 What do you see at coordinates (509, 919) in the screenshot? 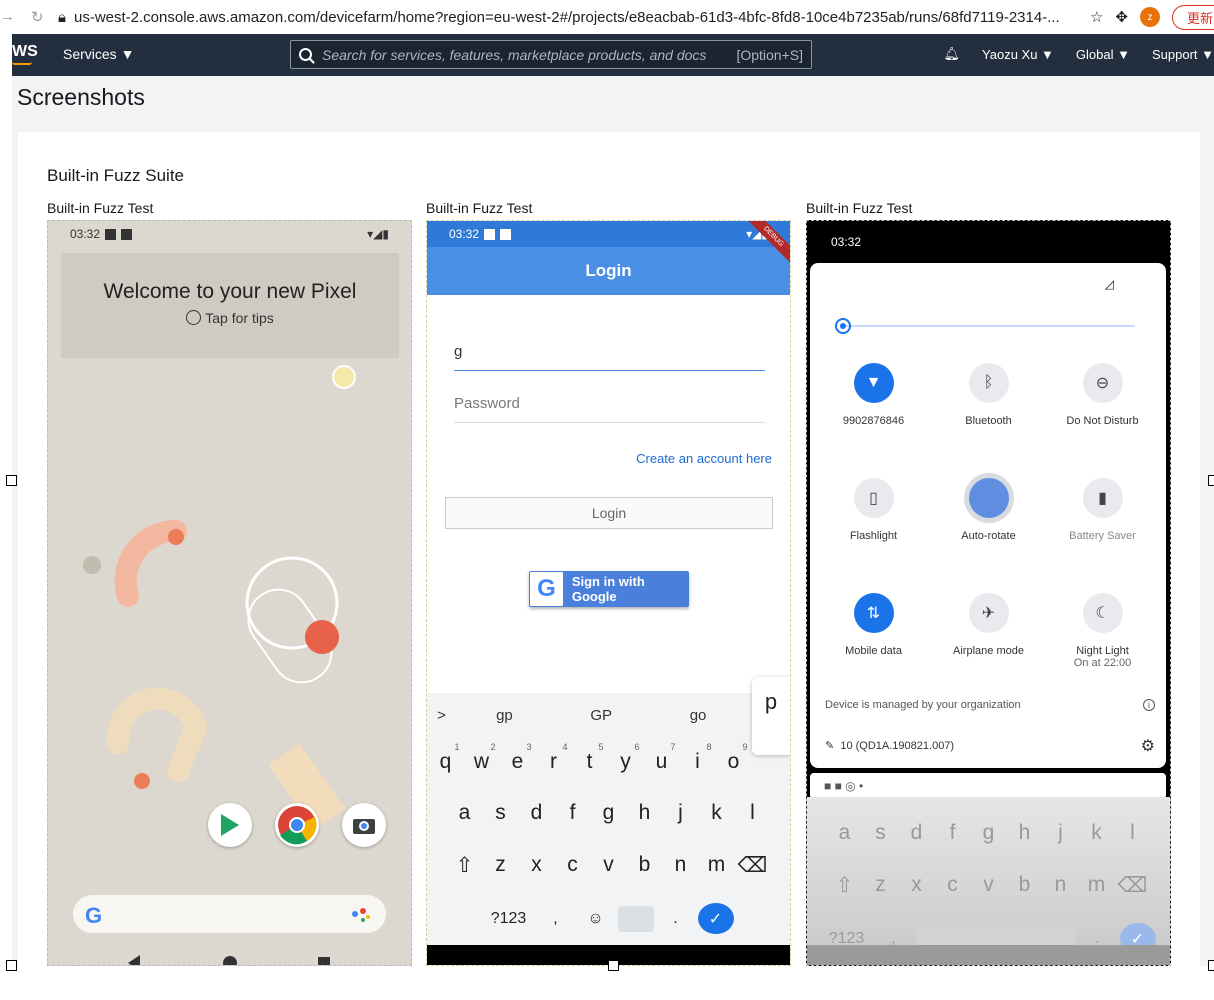
I see `symbols-key: ?123` at bounding box center [509, 919].